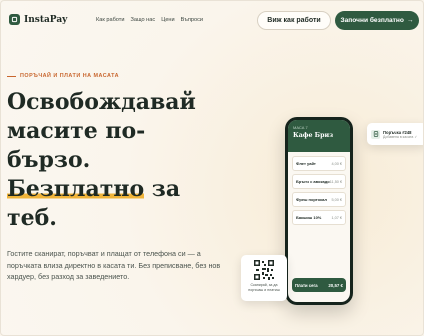 This screenshot has height=336, width=424. I want to click on item-name: Бакшиш 10%, so click(309, 217).